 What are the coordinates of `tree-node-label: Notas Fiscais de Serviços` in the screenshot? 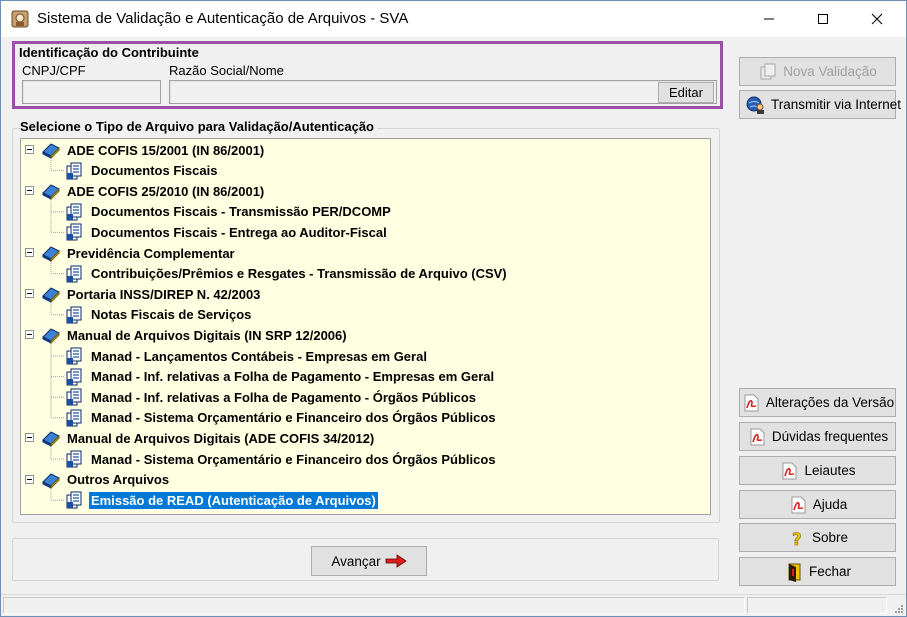 It's located at (171, 315).